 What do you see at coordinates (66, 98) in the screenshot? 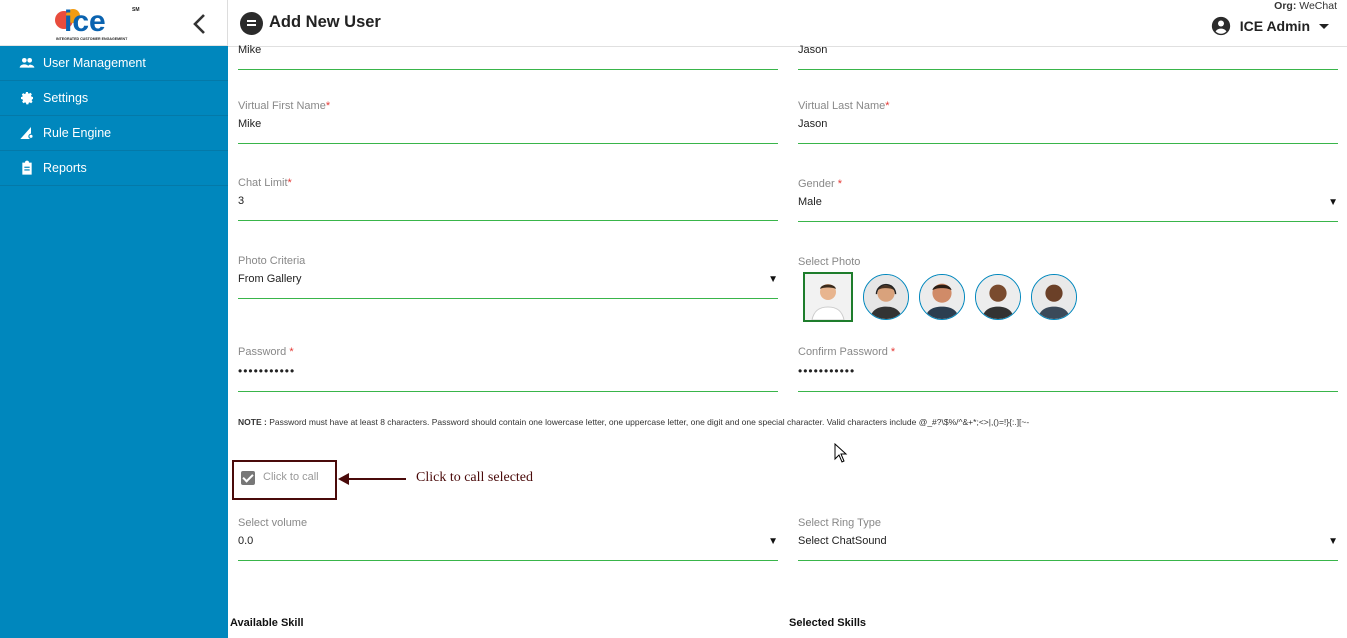
I see `sidebar-item-label: Settings` at bounding box center [66, 98].